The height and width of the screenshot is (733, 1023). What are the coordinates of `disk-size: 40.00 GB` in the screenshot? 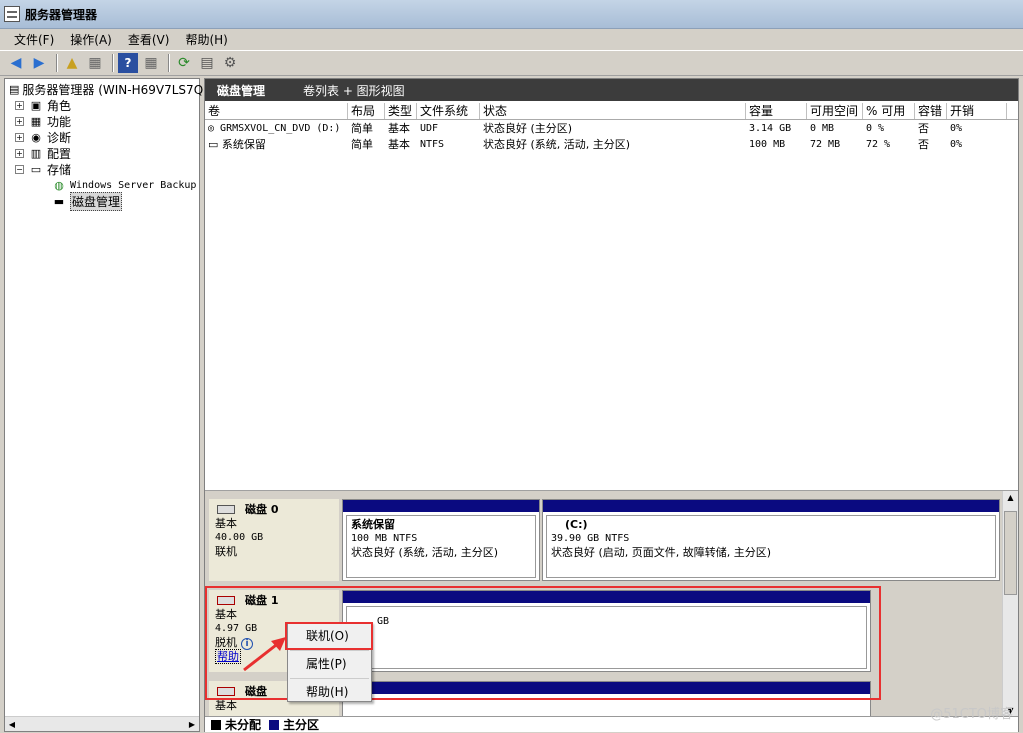 It's located at (239, 537).